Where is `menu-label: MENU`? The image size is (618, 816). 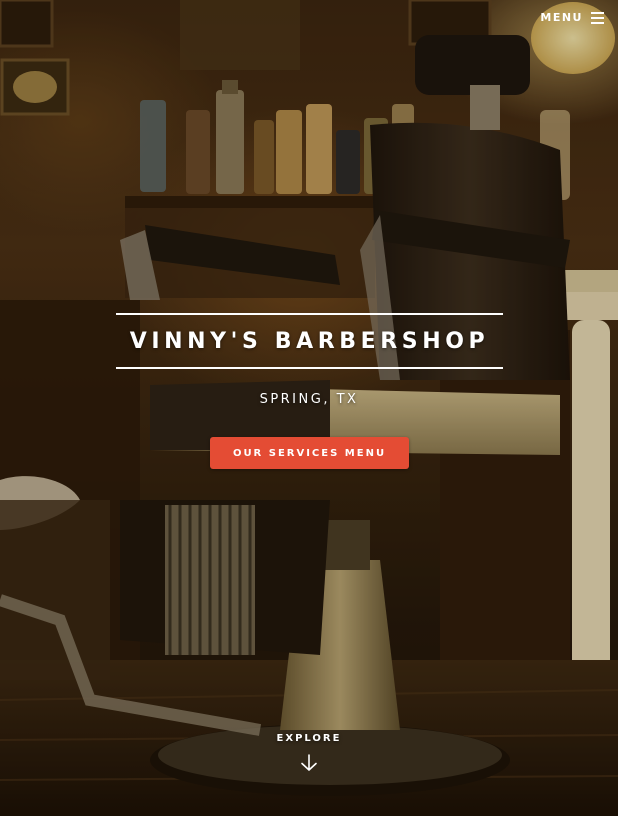
menu-label: MENU is located at coordinates (561, 17).